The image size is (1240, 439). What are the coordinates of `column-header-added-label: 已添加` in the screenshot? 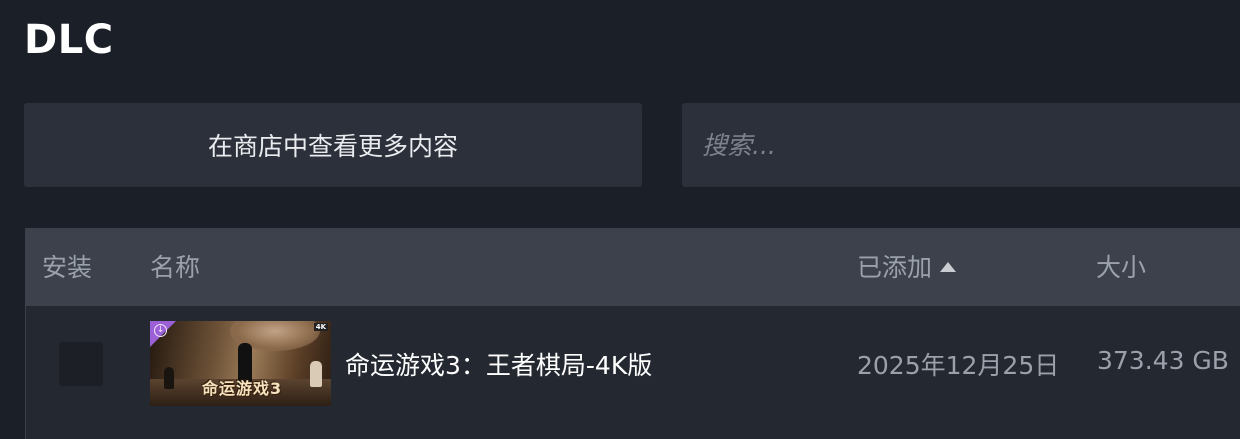 It's located at (895, 267).